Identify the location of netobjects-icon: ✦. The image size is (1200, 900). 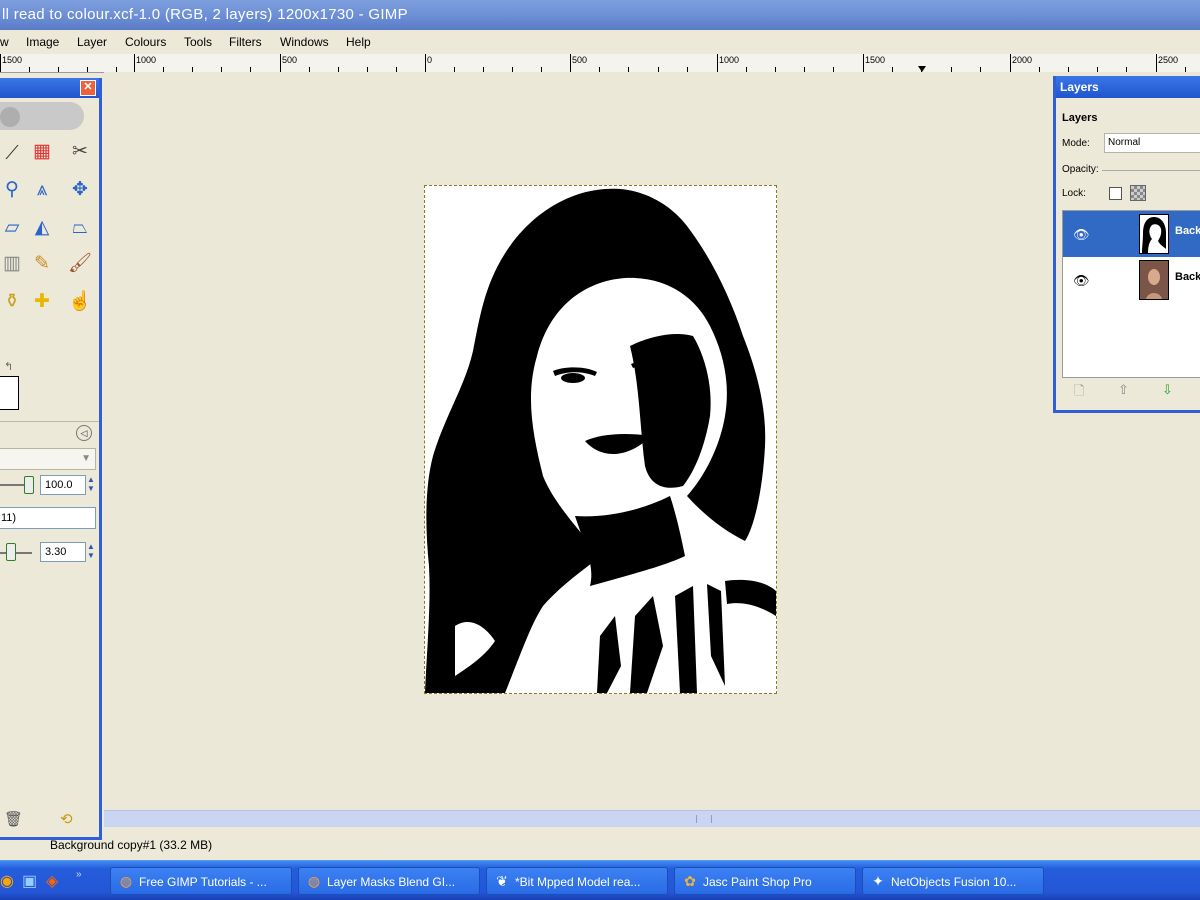
(878, 881).